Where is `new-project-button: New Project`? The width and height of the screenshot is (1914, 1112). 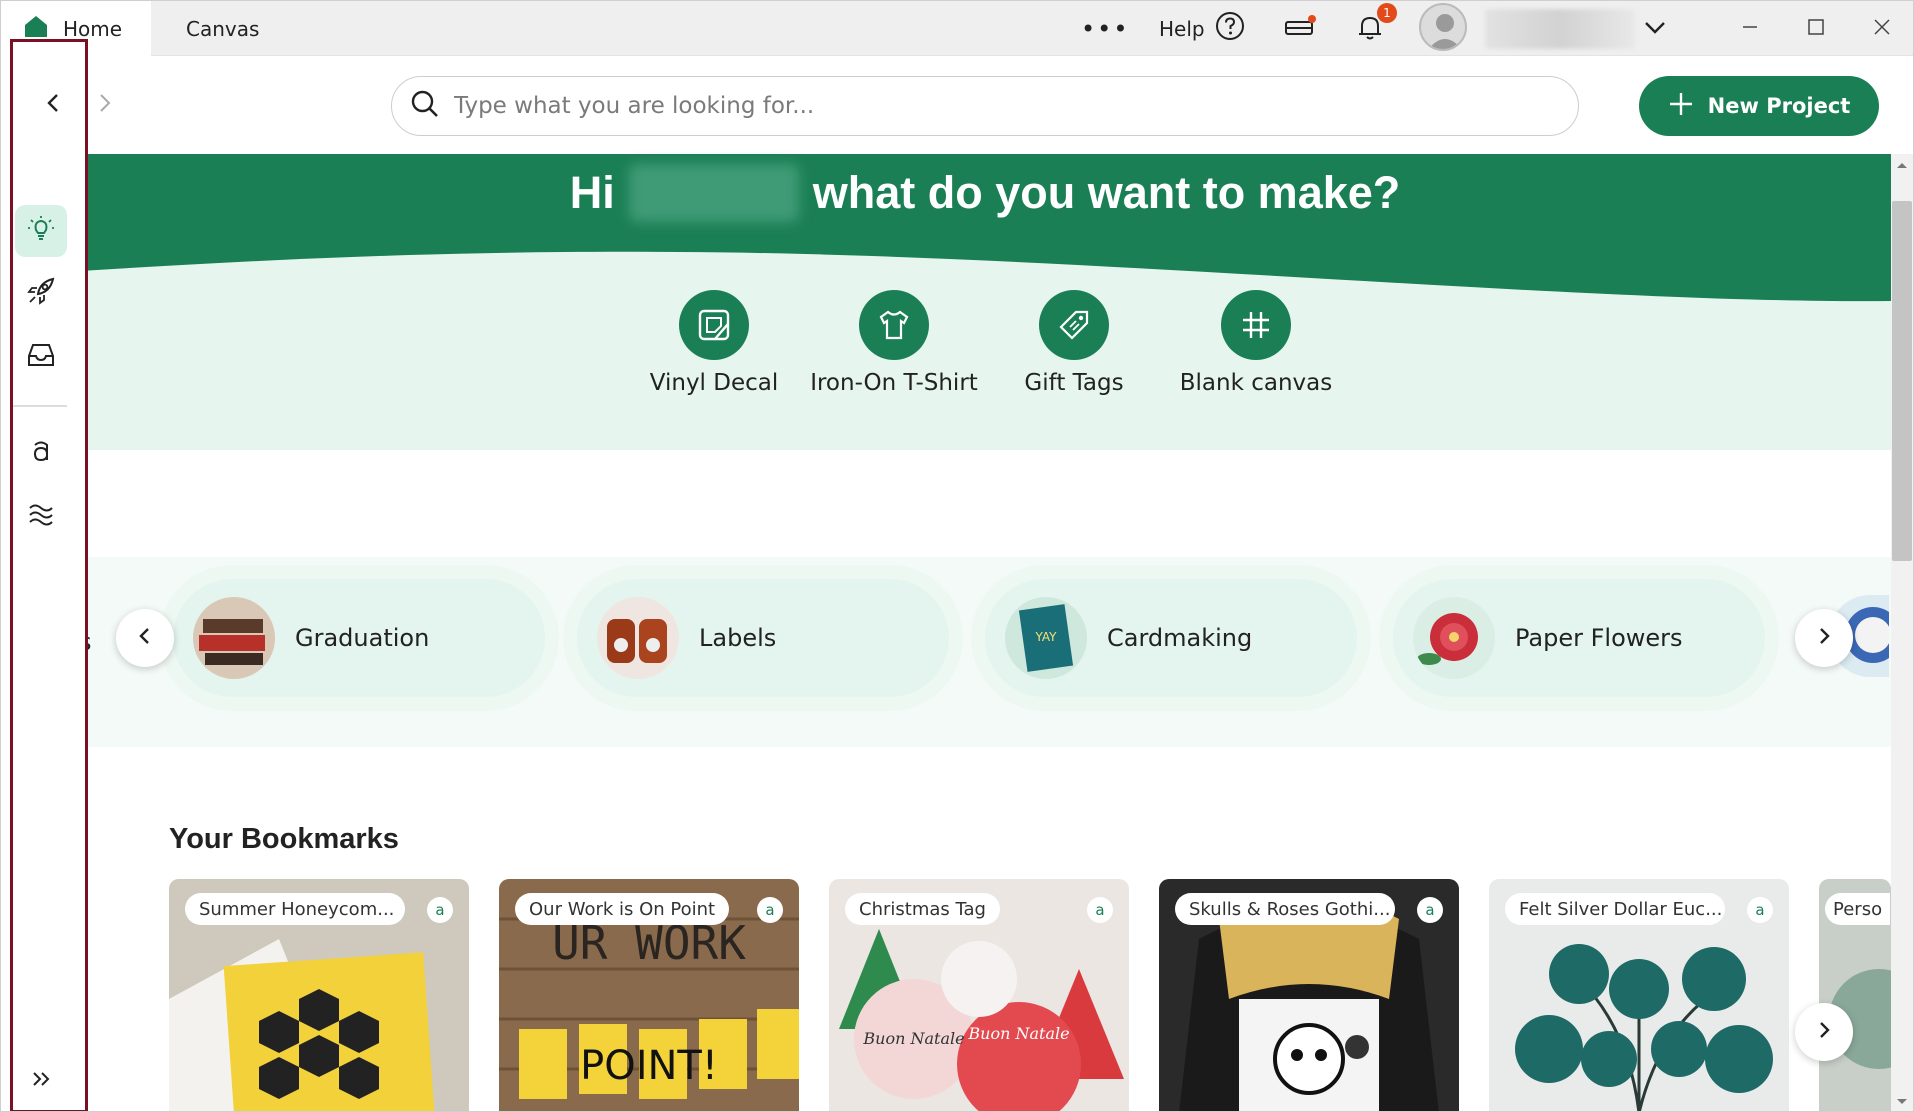 new-project-button: New Project is located at coordinates (1759, 106).